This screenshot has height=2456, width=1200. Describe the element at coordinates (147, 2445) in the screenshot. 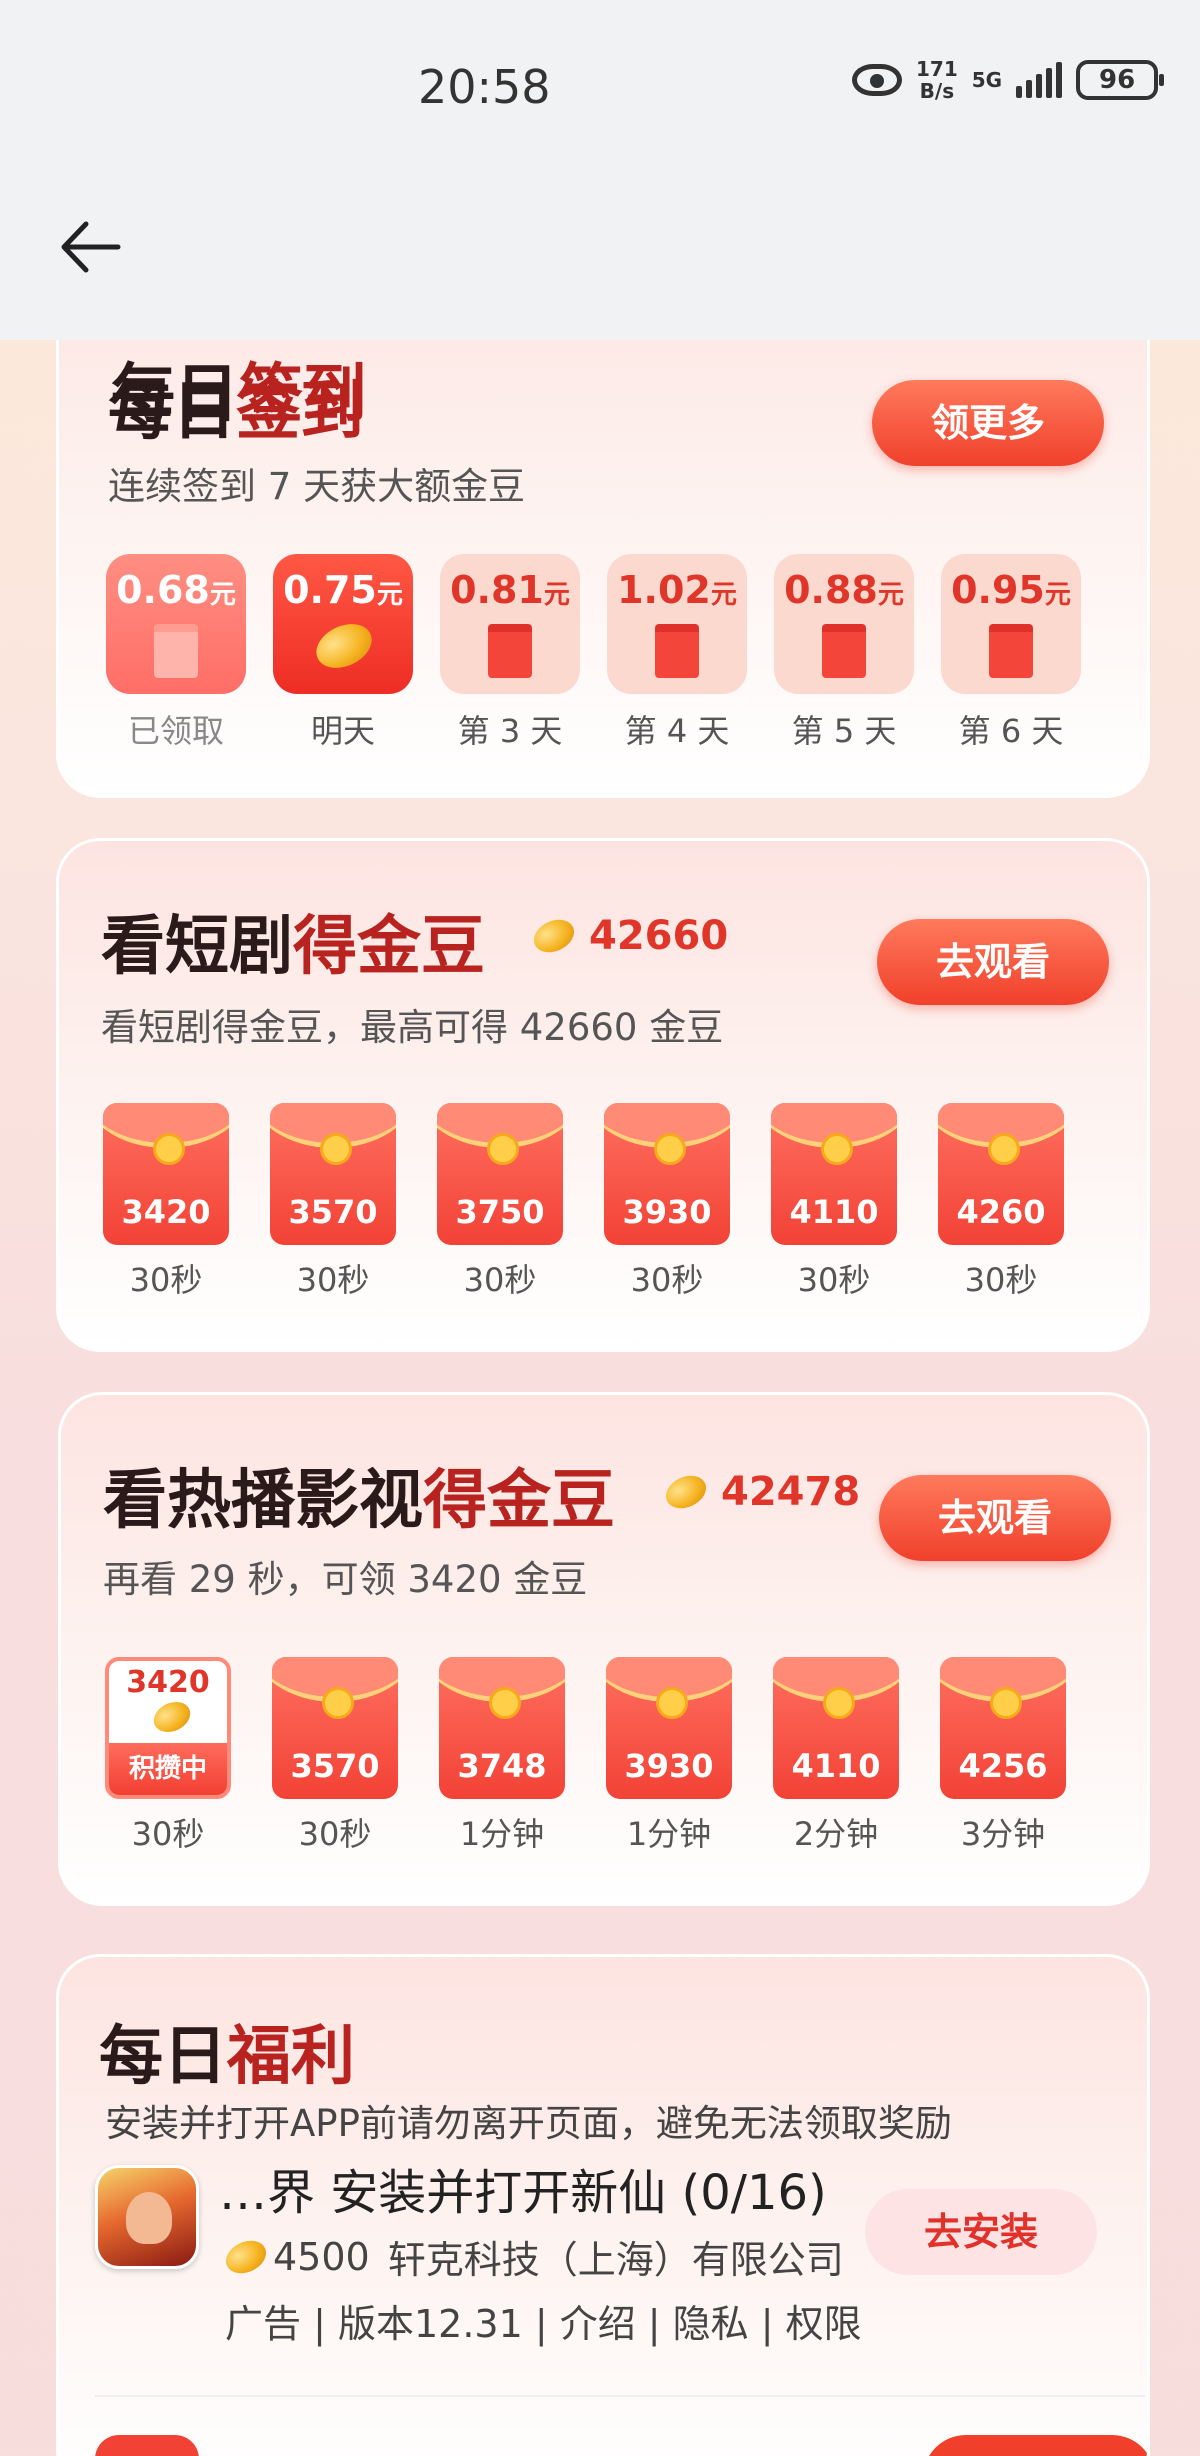

I see `next-app-icon` at that location.